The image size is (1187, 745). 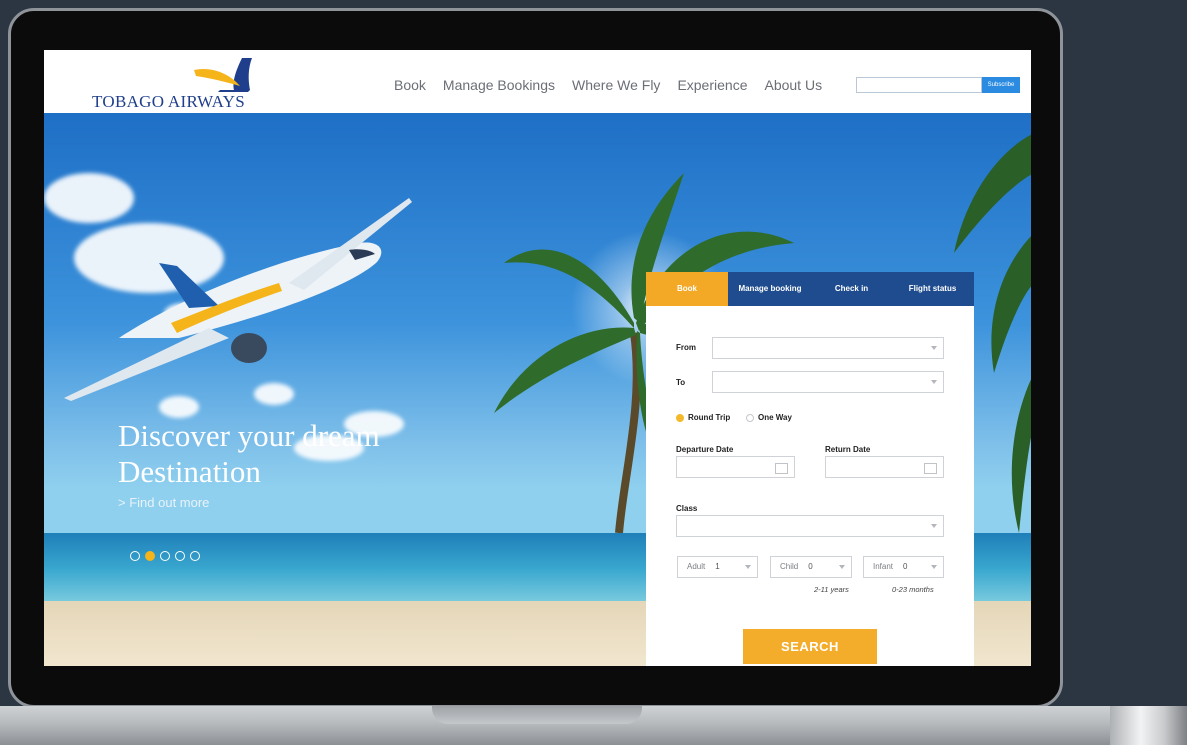 I want to click on adult-value: 1, so click(x=717, y=566).